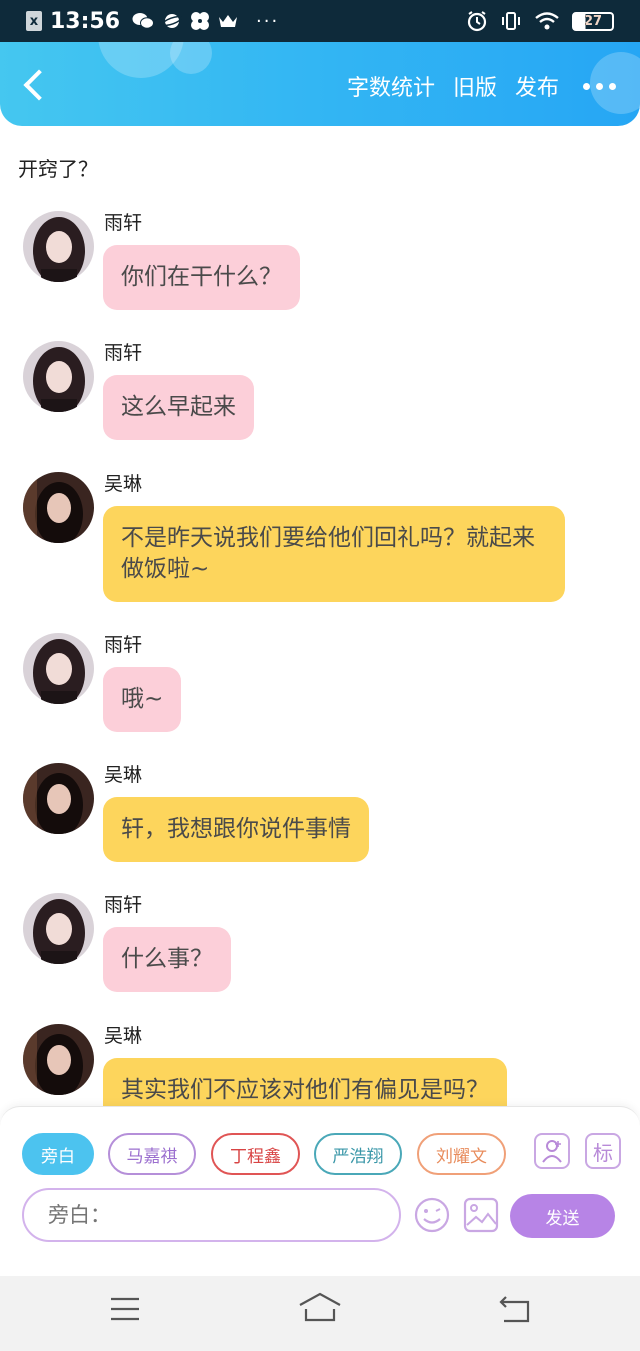 This screenshot has width=640, height=1351. What do you see at coordinates (562, 1216) in the screenshot?
I see `send-button: 发送` at bounding box center [562, 1216].